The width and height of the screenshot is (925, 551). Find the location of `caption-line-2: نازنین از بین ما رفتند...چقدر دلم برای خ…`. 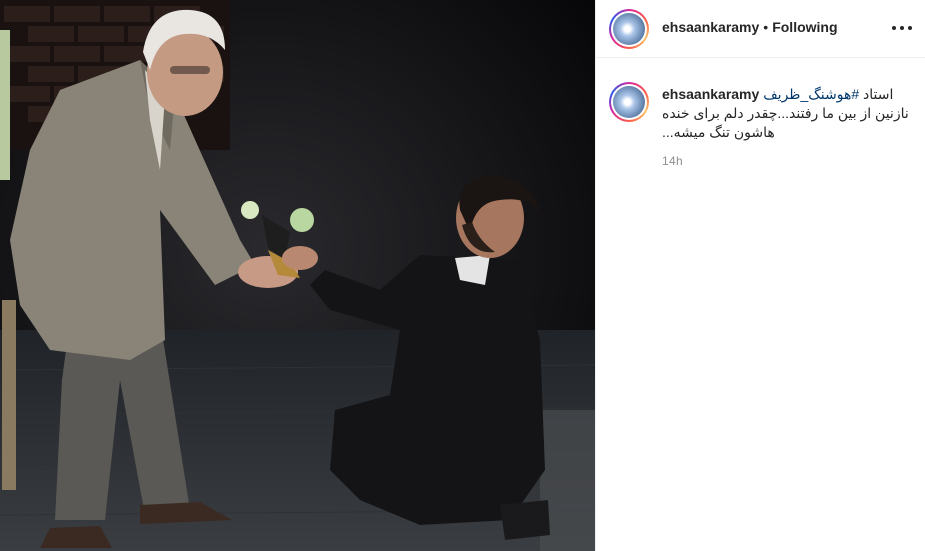

caption-line-2: نازنین از بین ما رفتند...چقدر دلم برای خ… is located at coordinates (785, 113).